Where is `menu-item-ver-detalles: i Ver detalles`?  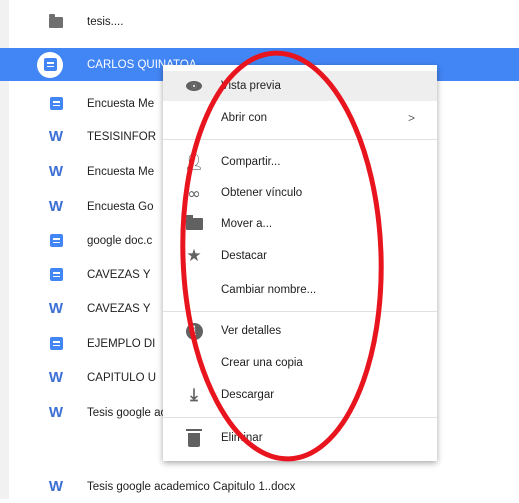 menu-item-ver-detalles: i Ver detalles is located at coordinates (300, 331).